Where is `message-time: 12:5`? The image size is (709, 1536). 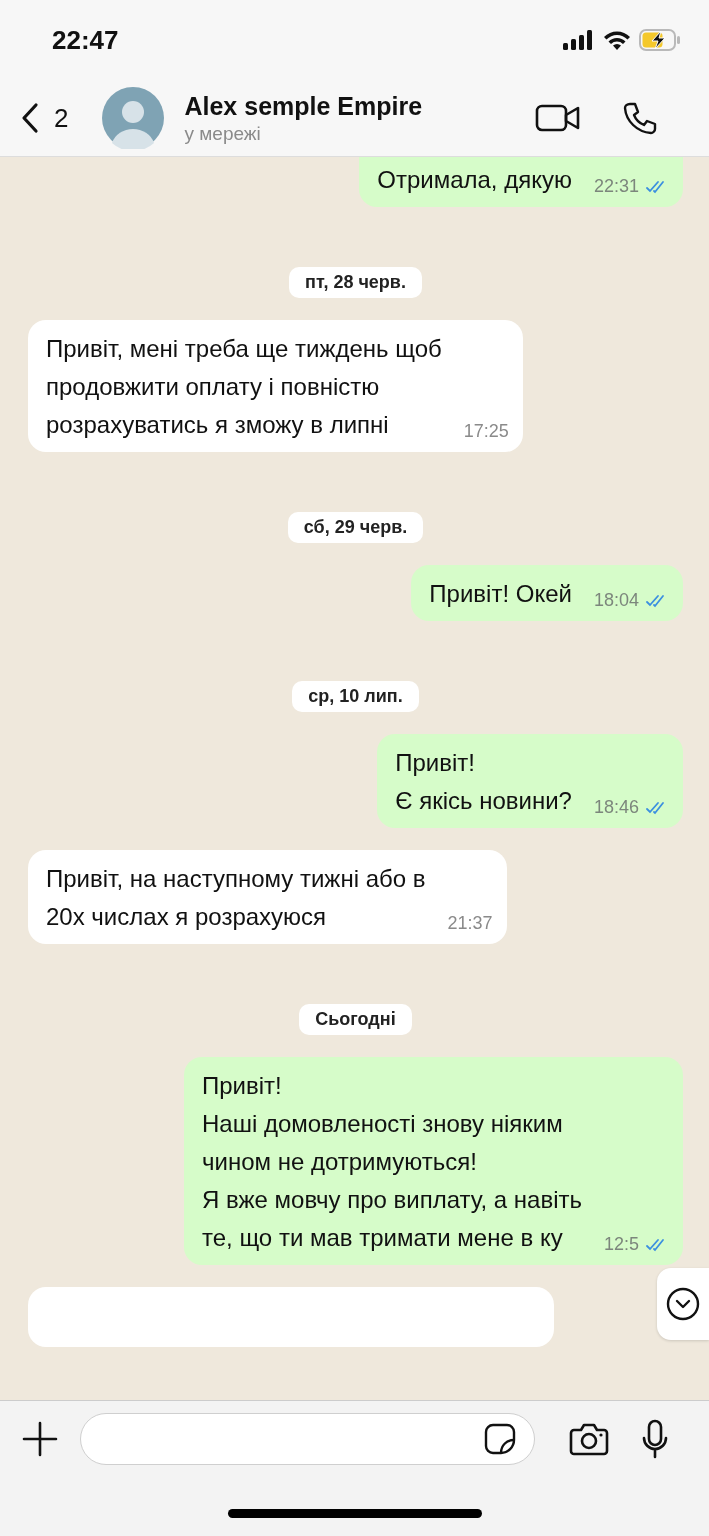
message-time: 12:5 is located at coordinates (621, 1244).